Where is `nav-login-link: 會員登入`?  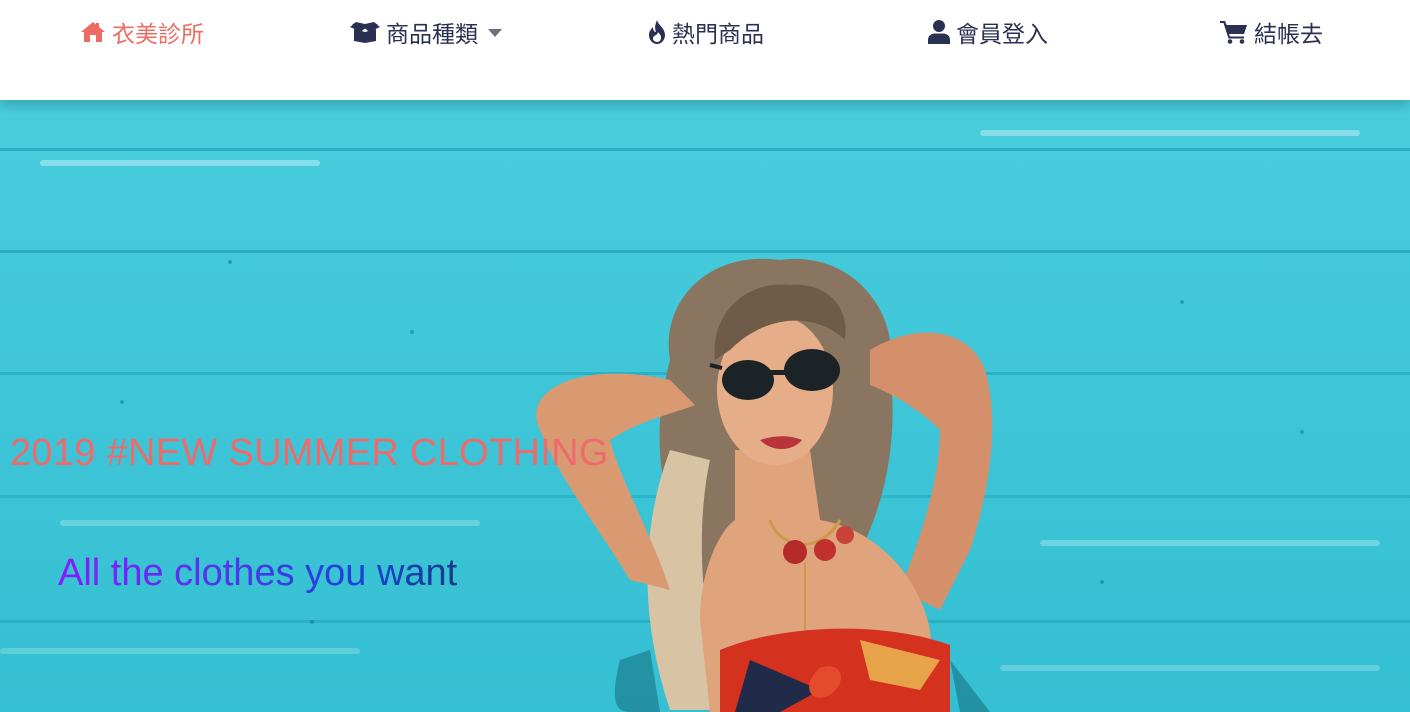
nav-login-link: 會員登入 is located at coordinates (988, 32).